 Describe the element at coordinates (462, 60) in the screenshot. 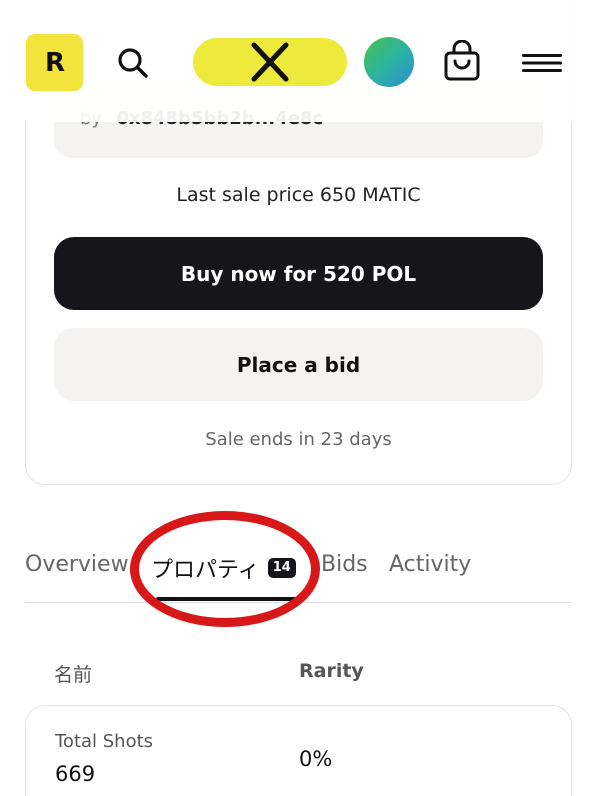

I see `shopping-bag-icon` at that location.